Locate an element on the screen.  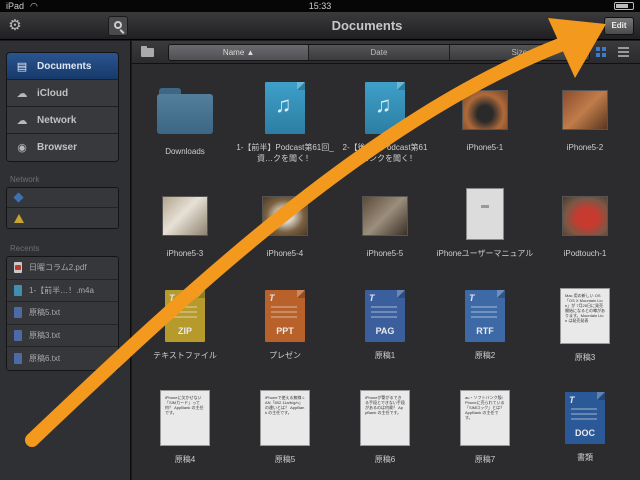
status-time: 15:33 is located at coordinates (320, 6).